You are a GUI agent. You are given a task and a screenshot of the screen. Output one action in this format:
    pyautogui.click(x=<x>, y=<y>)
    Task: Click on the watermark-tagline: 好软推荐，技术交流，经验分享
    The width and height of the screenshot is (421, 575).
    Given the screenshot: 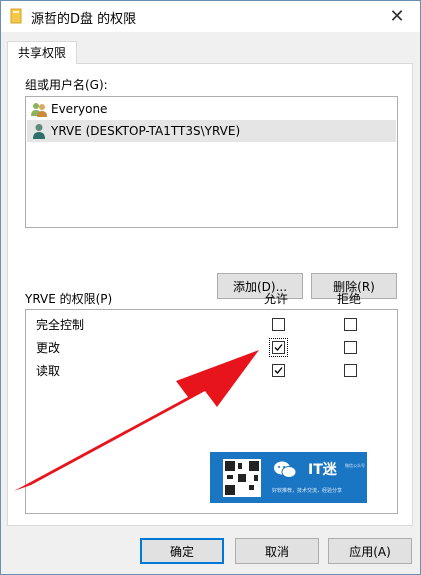 What is the action you would take?
    pyautogui.click(x=307, y=491)
    